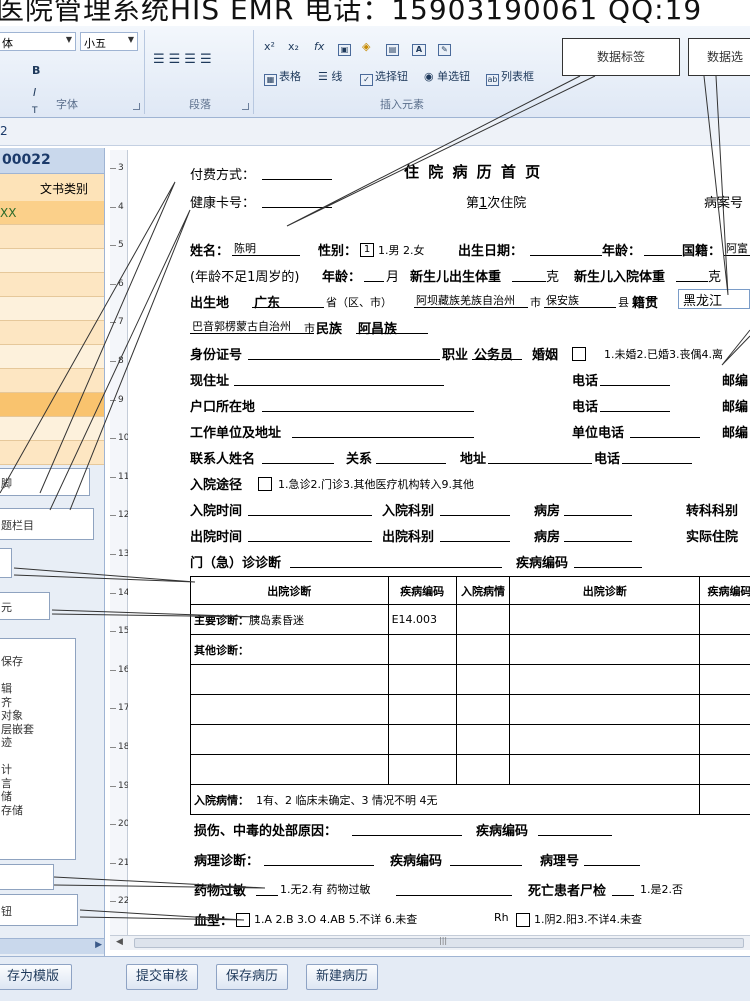  I want to click on line-button: ☰ 线, so click(330, 76).